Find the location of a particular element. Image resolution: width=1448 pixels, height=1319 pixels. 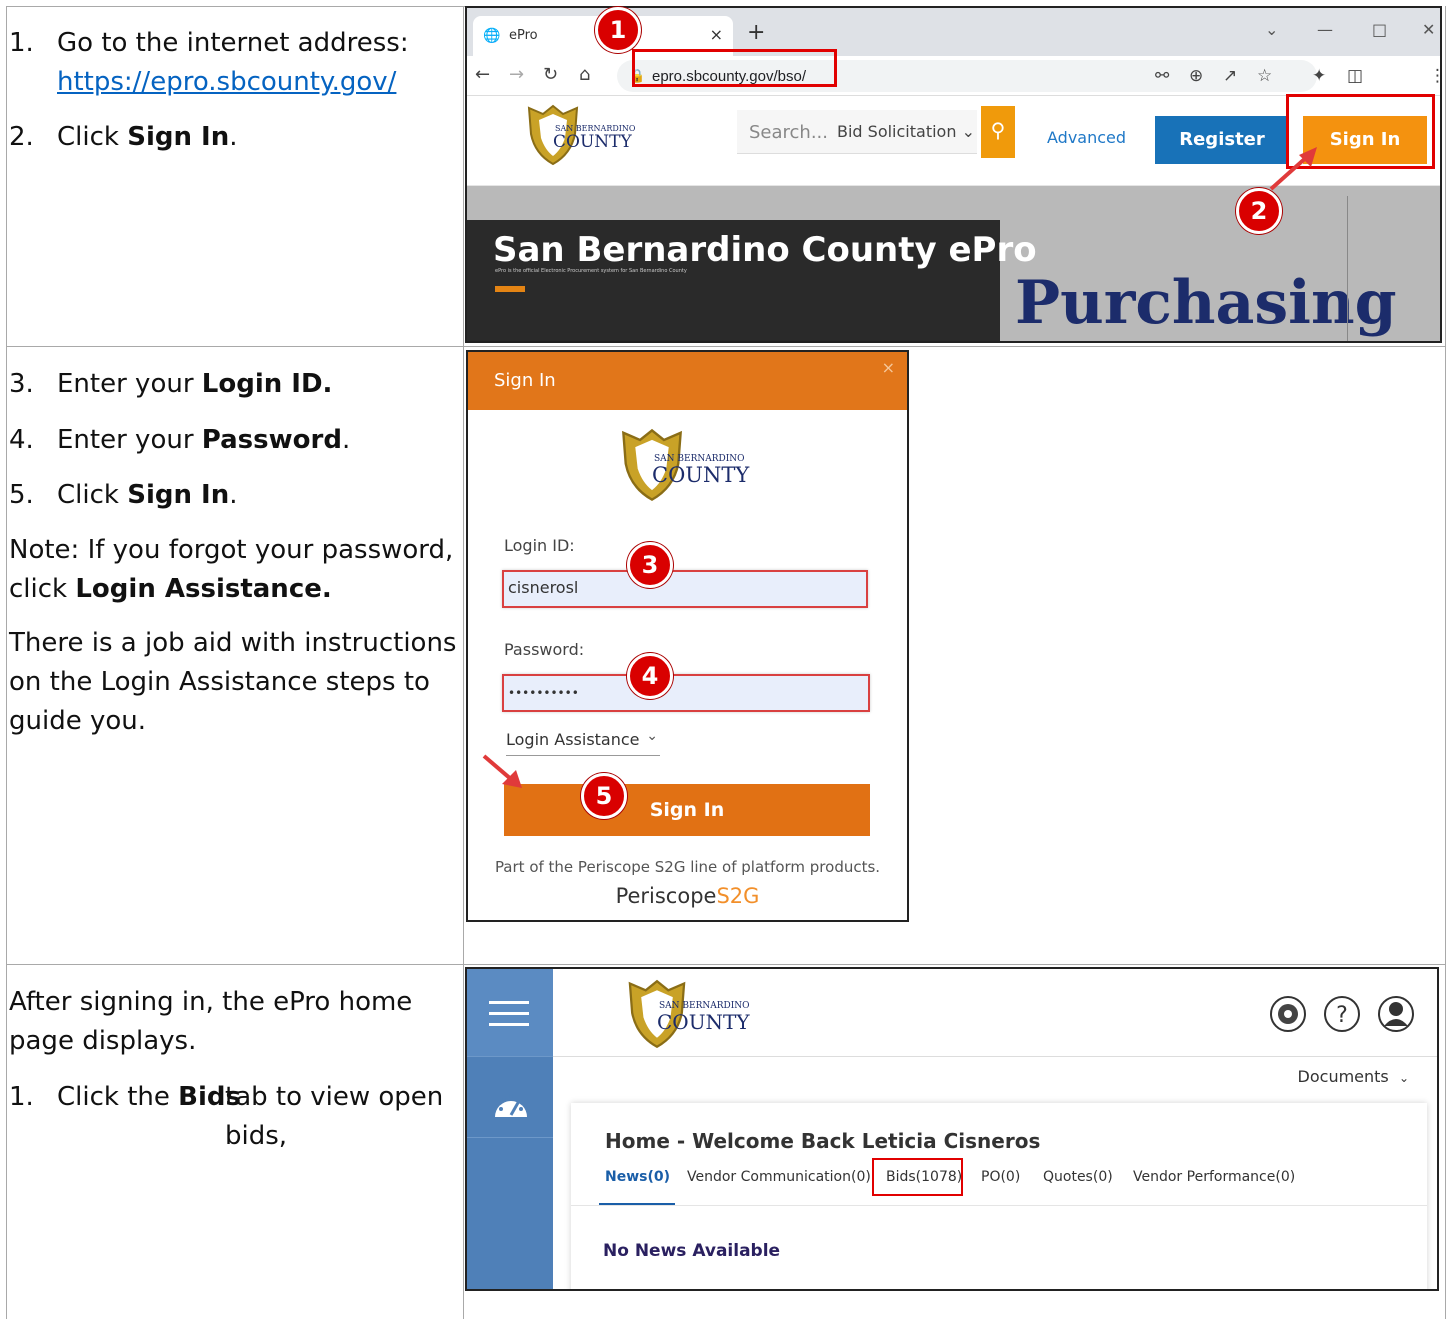

table-border-left is located at coordinates (6, 662).